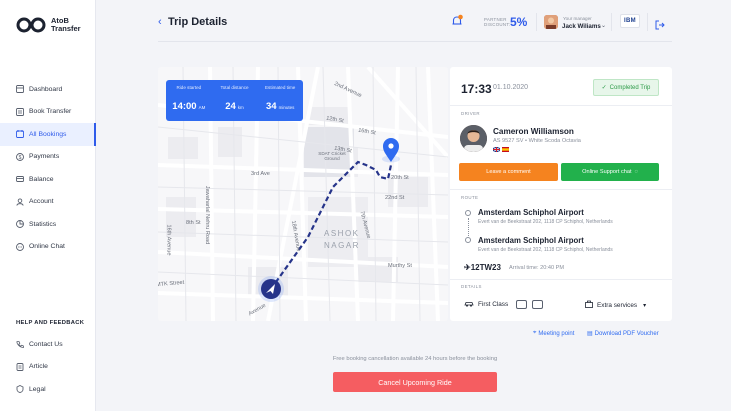  What do you see at coordinates (41, 202) in the screenshot?
I see `sidebar-item-label: Account` at bounding box center [41, 202].